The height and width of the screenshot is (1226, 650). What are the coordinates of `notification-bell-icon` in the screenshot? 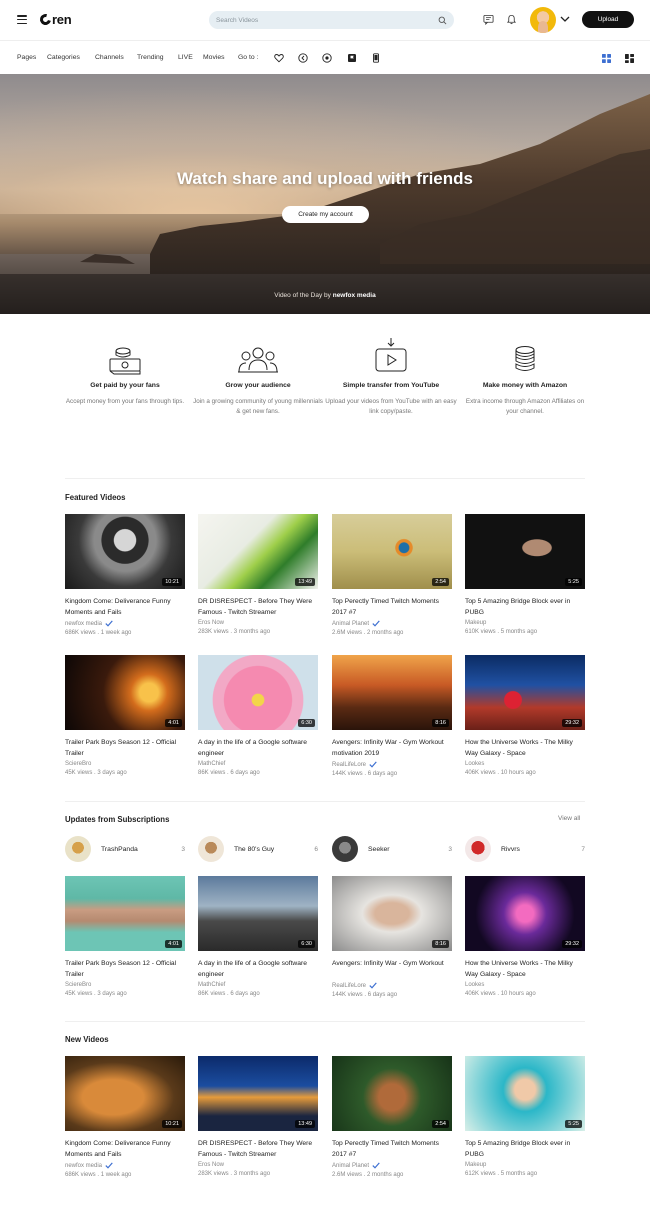 It's located at (511, 19).